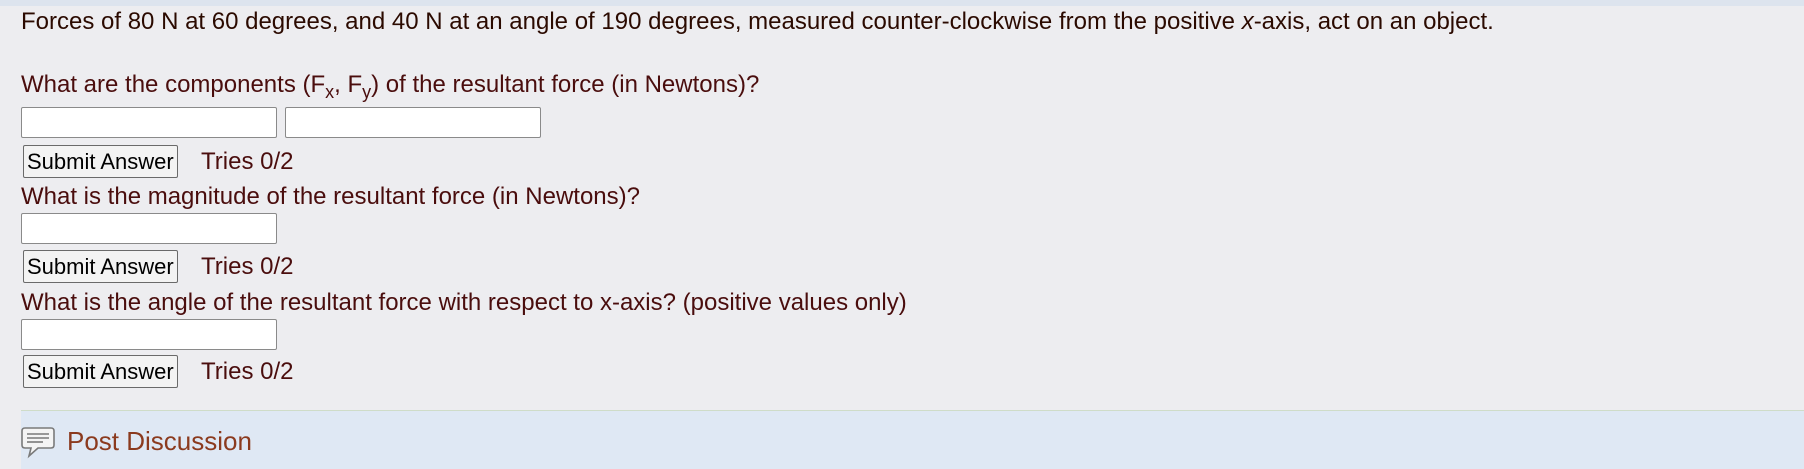 The width and height of the screenshot is (1804, 469). I want to click on magnitude-tries-counter: Tries 0/2, so click(247, 266).